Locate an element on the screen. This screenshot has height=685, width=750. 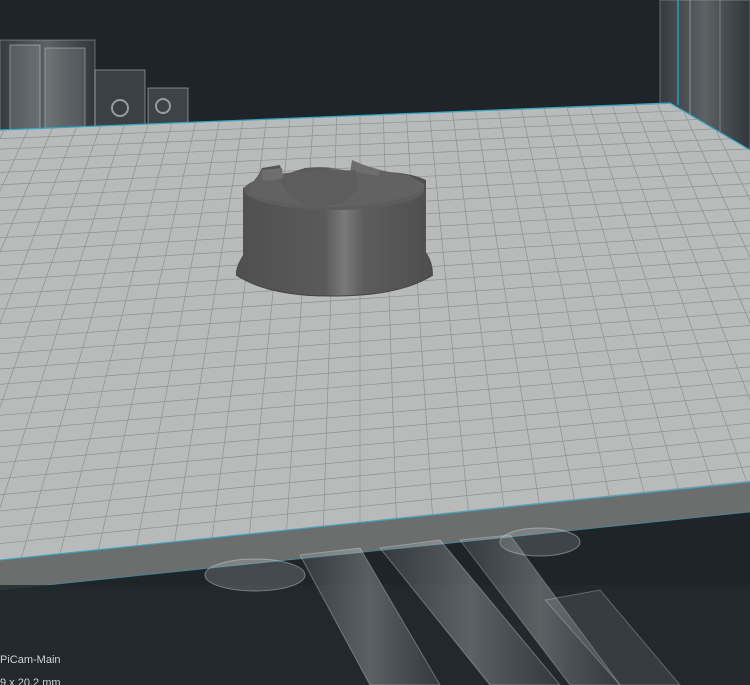
model-picam-main is located at coordinates (334, 228).